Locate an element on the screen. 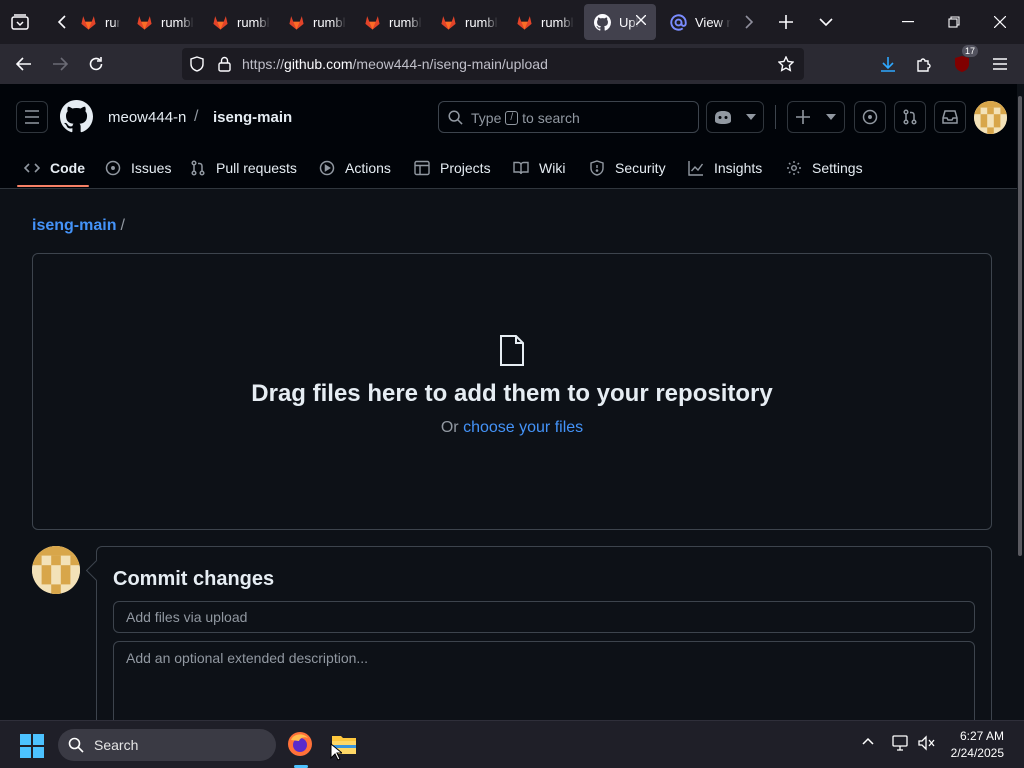 This screenshot has width=1024, height=768. tab-wiki: Wiki is located at coordinates (539, 168).